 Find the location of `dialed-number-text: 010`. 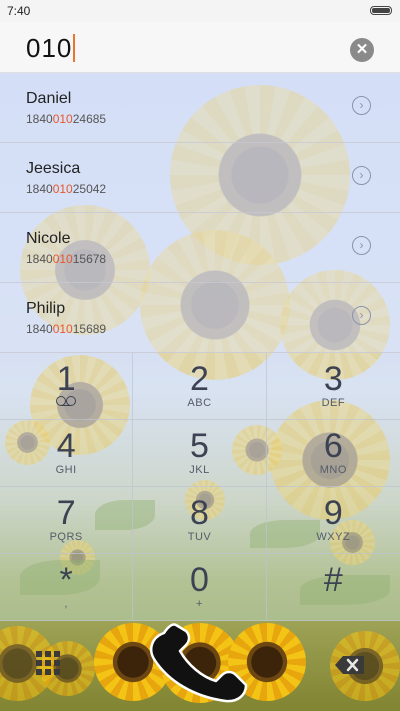

dialed-number-text: 010 is located at coordinates (49, 48).